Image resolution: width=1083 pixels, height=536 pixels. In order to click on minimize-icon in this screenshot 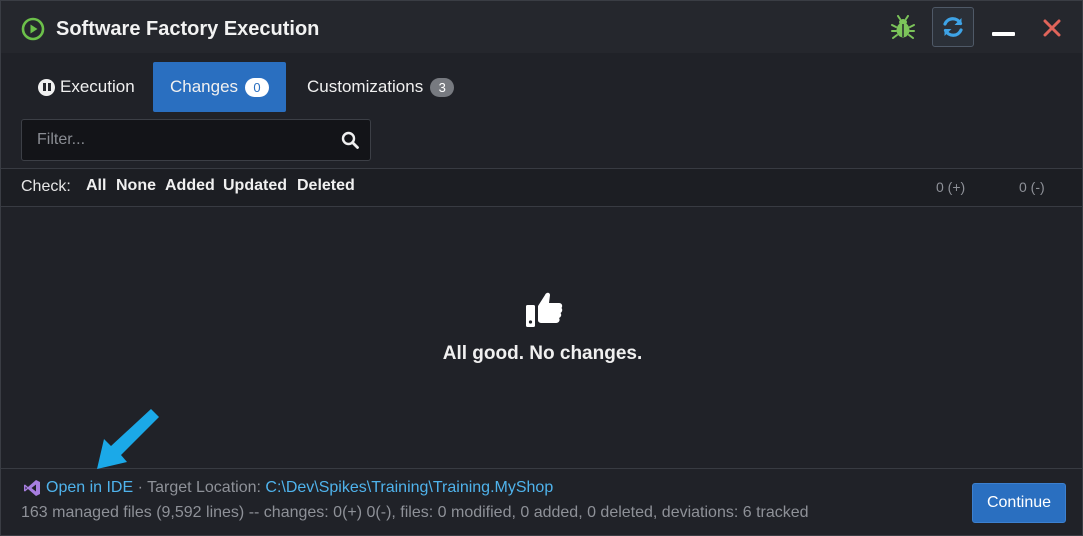, I will do `click(1003, 34)`.